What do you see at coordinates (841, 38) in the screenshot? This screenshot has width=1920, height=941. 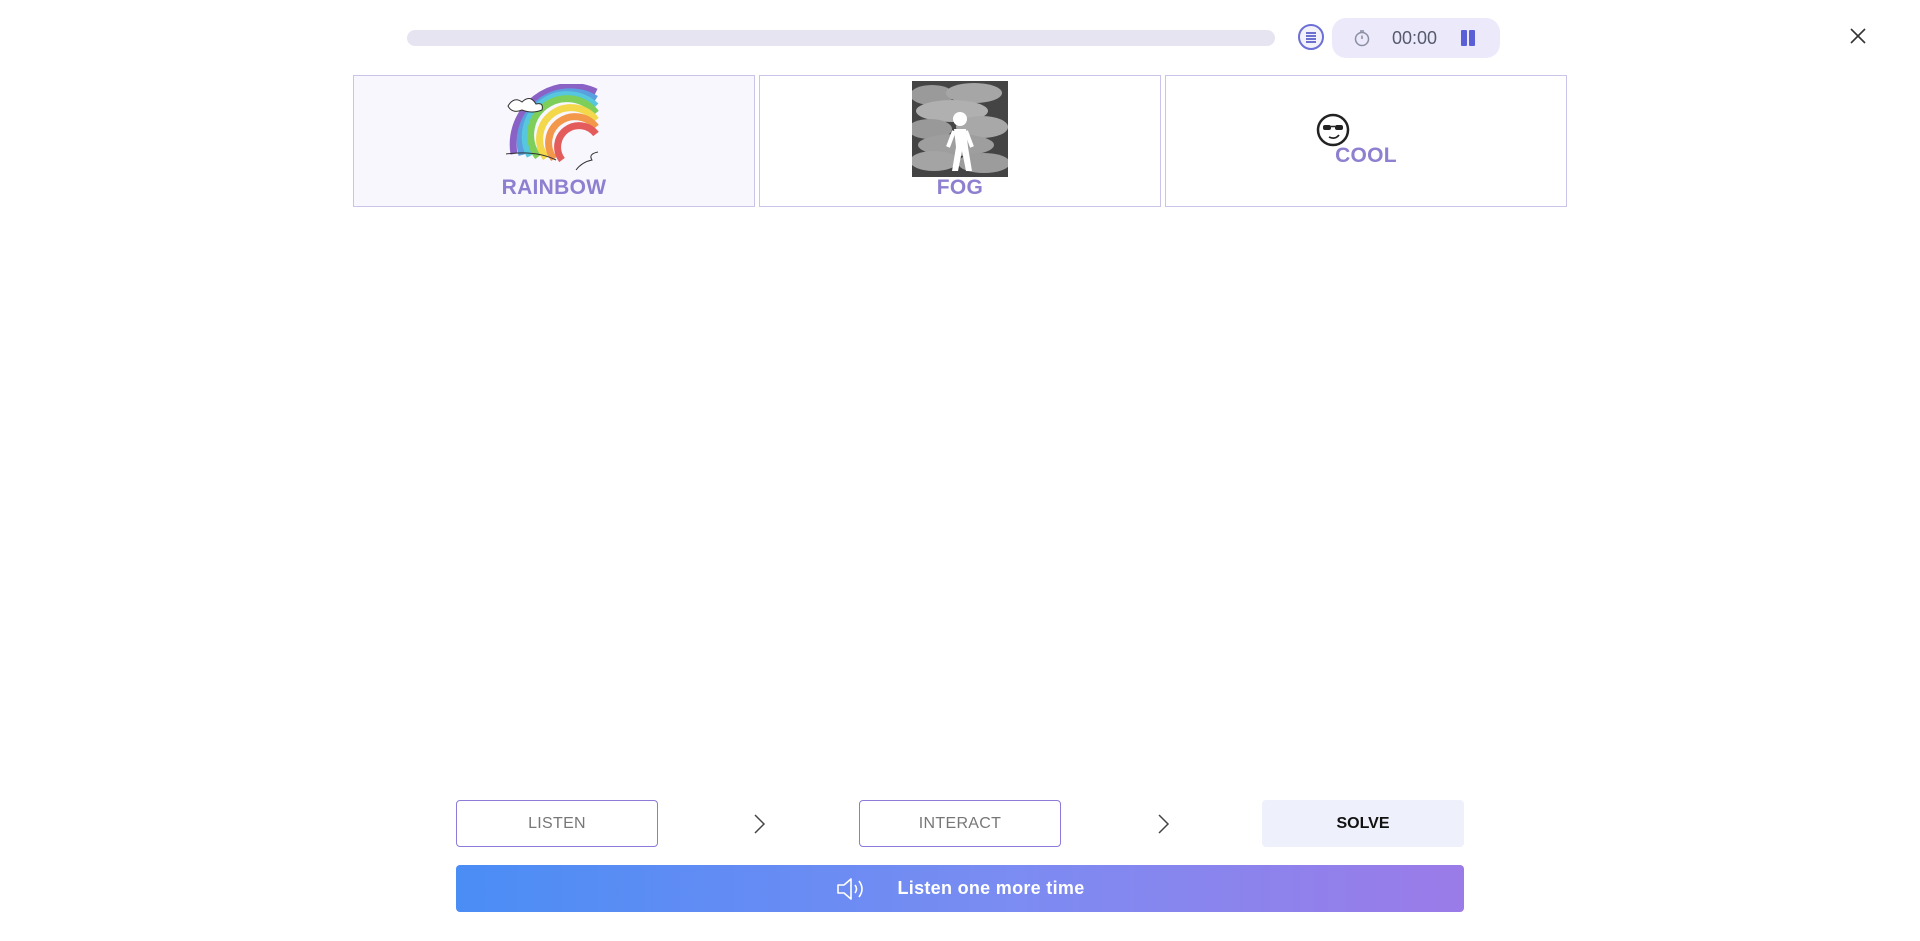 I see `progress-bar` at bounding box center [841, 38].